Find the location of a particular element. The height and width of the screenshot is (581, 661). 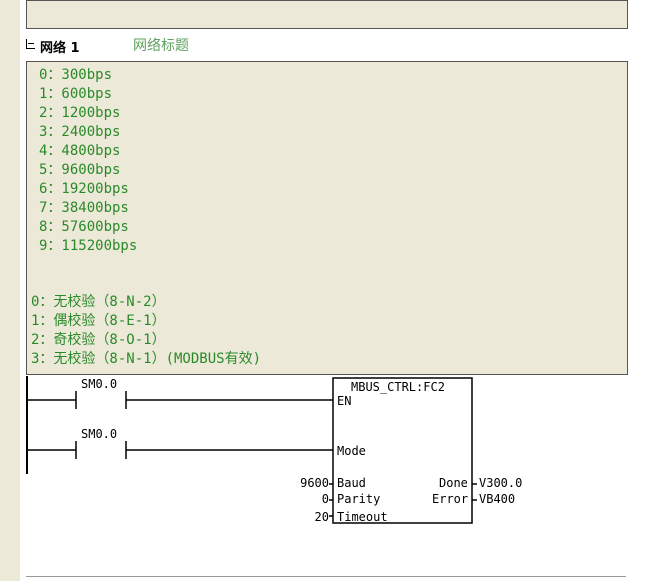

network-name: 网络 1 is located at coordinates (60, 48).